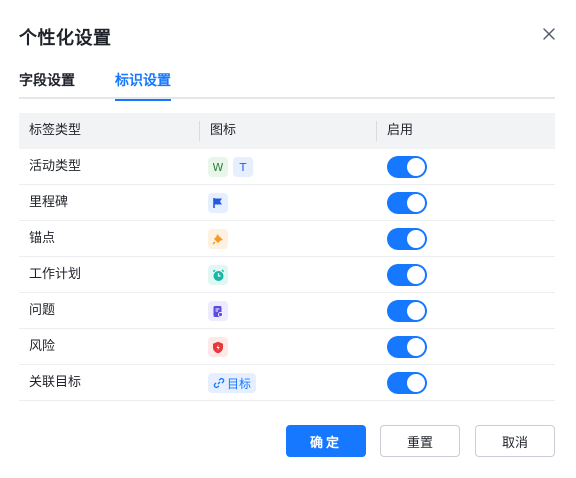 The height and width of the screenshot is (478, 576). Describe the element at coordinates (326, 441) in the screenshot. I see `confirm-button: 确定` at that location.